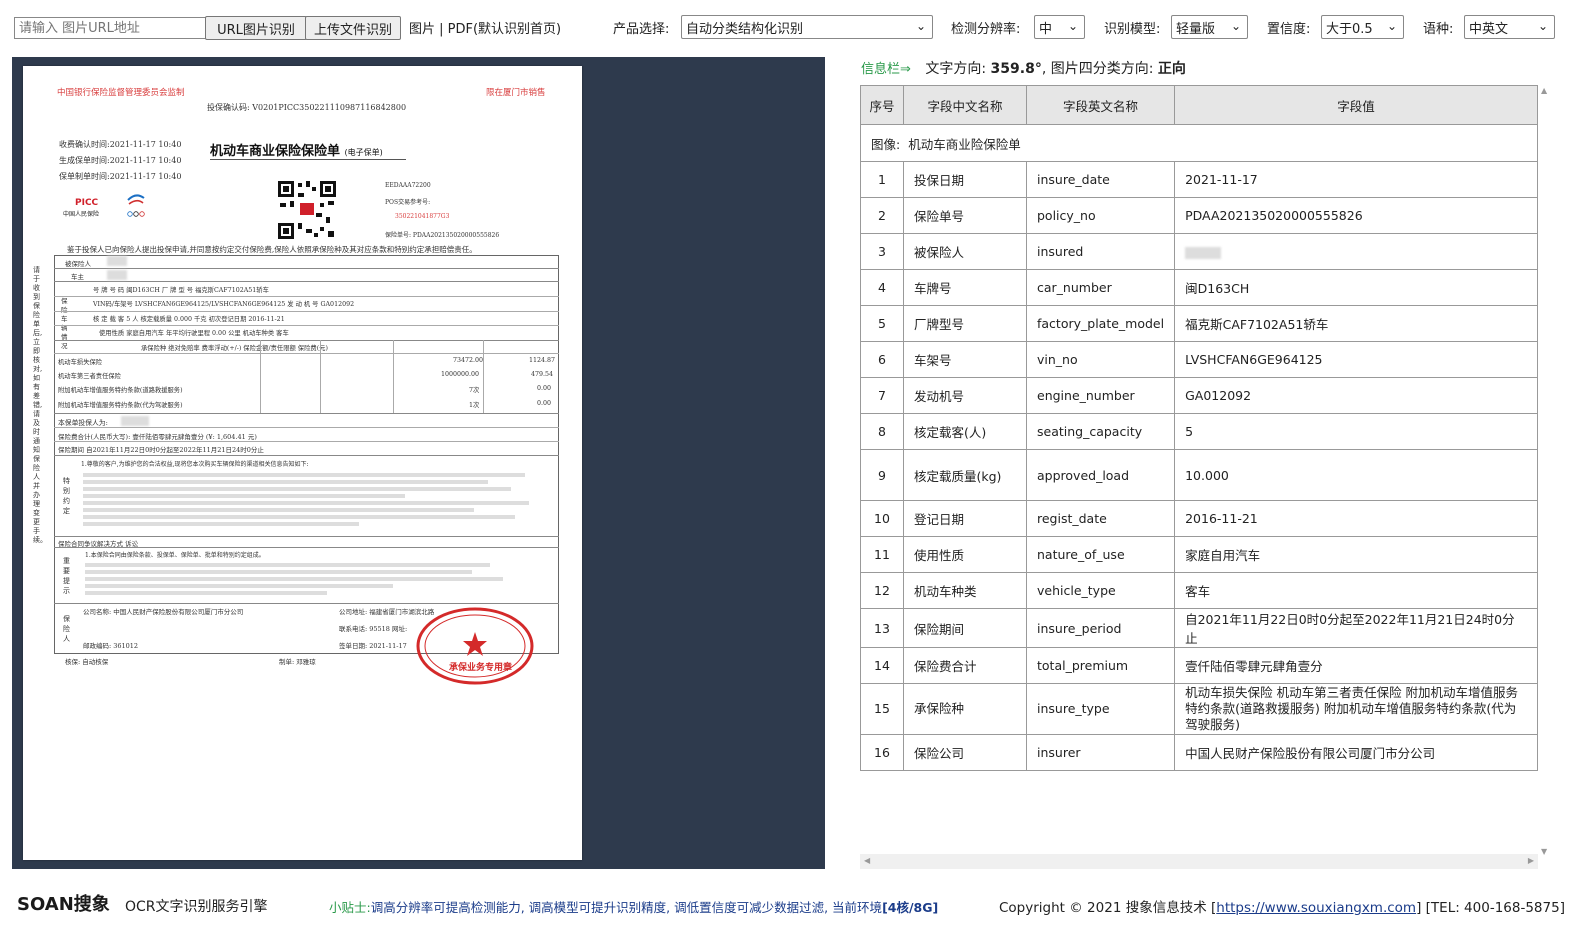  What do you see at coordinates (1356, 431) in the screenshot?
I see `row-value: 5` at bounding box center [1356, 431].